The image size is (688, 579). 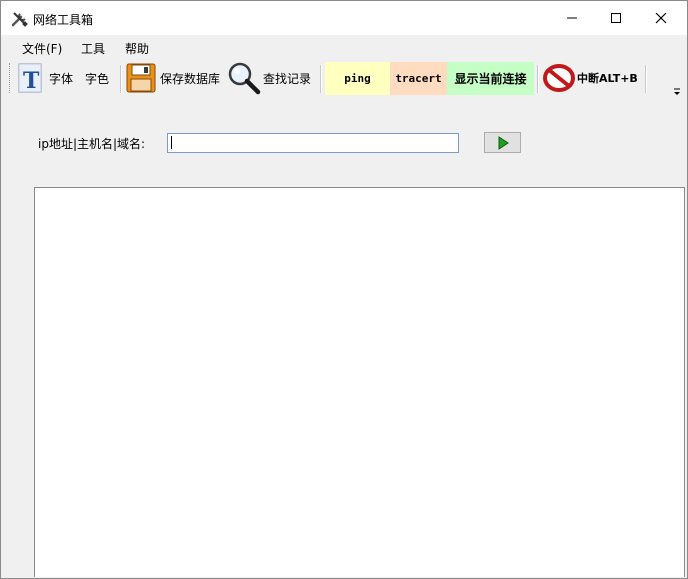 I want to click on magnifier-icon, so click(x=244, y=78).